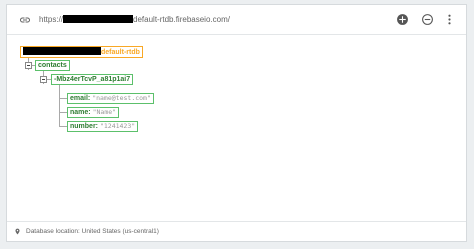  What do you see at coordinates (80, 112) in the screenshot?
I see `field-key: name:` at bounding box center [80, 112].